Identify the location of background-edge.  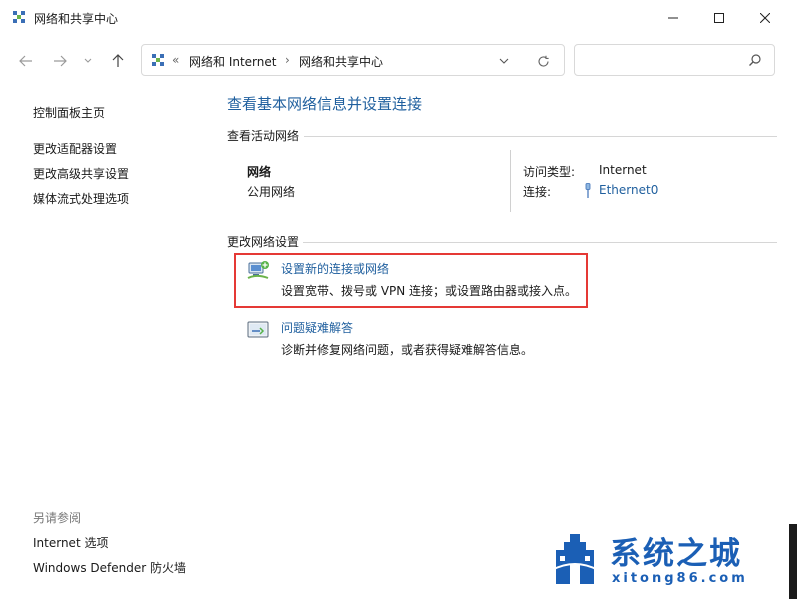
(793, 561).